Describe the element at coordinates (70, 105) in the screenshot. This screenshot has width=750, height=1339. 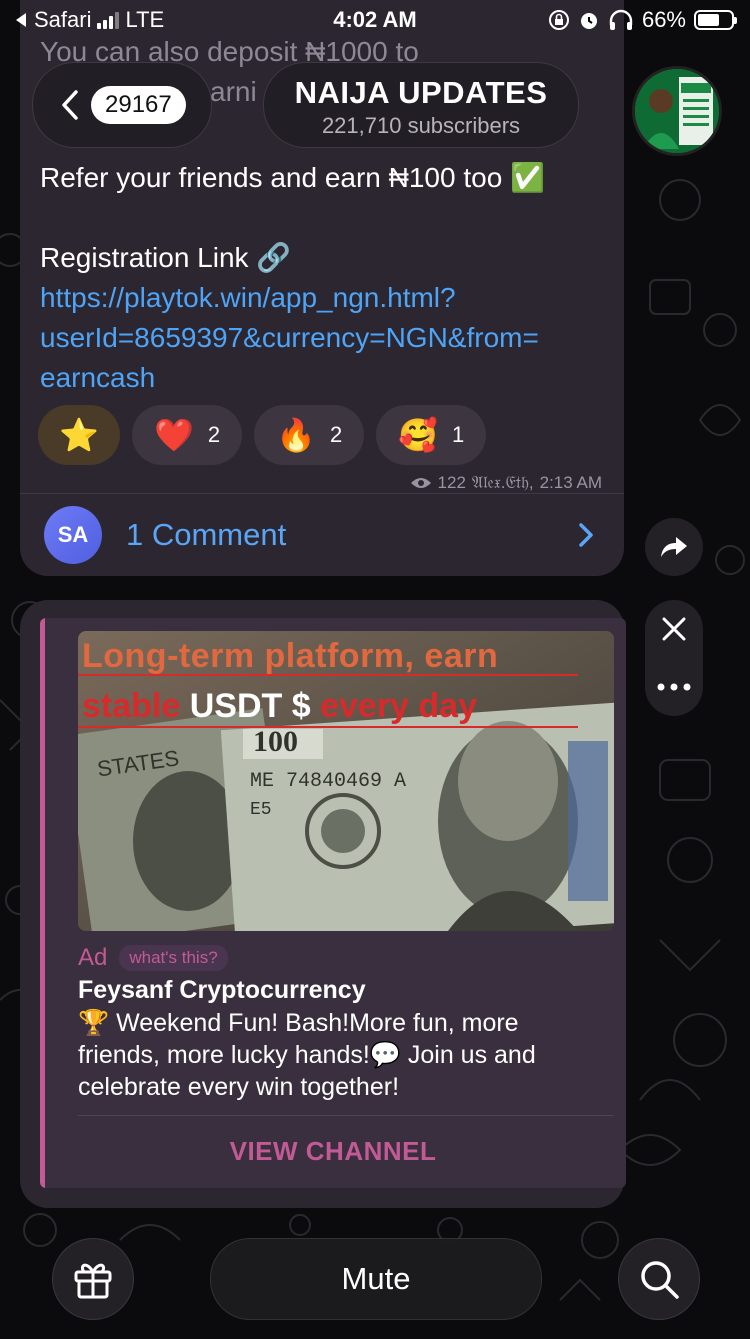
I see `chevron-left-icon` at that location.